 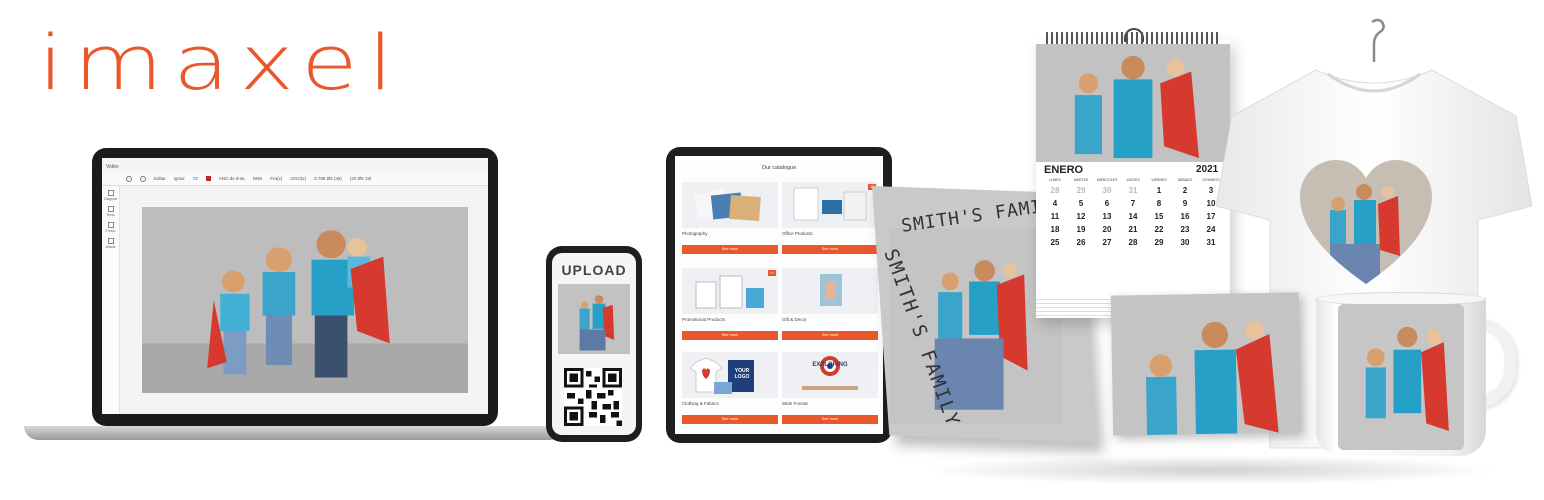 I want to click on wide-format-illustration, so click(x=830, y=373).